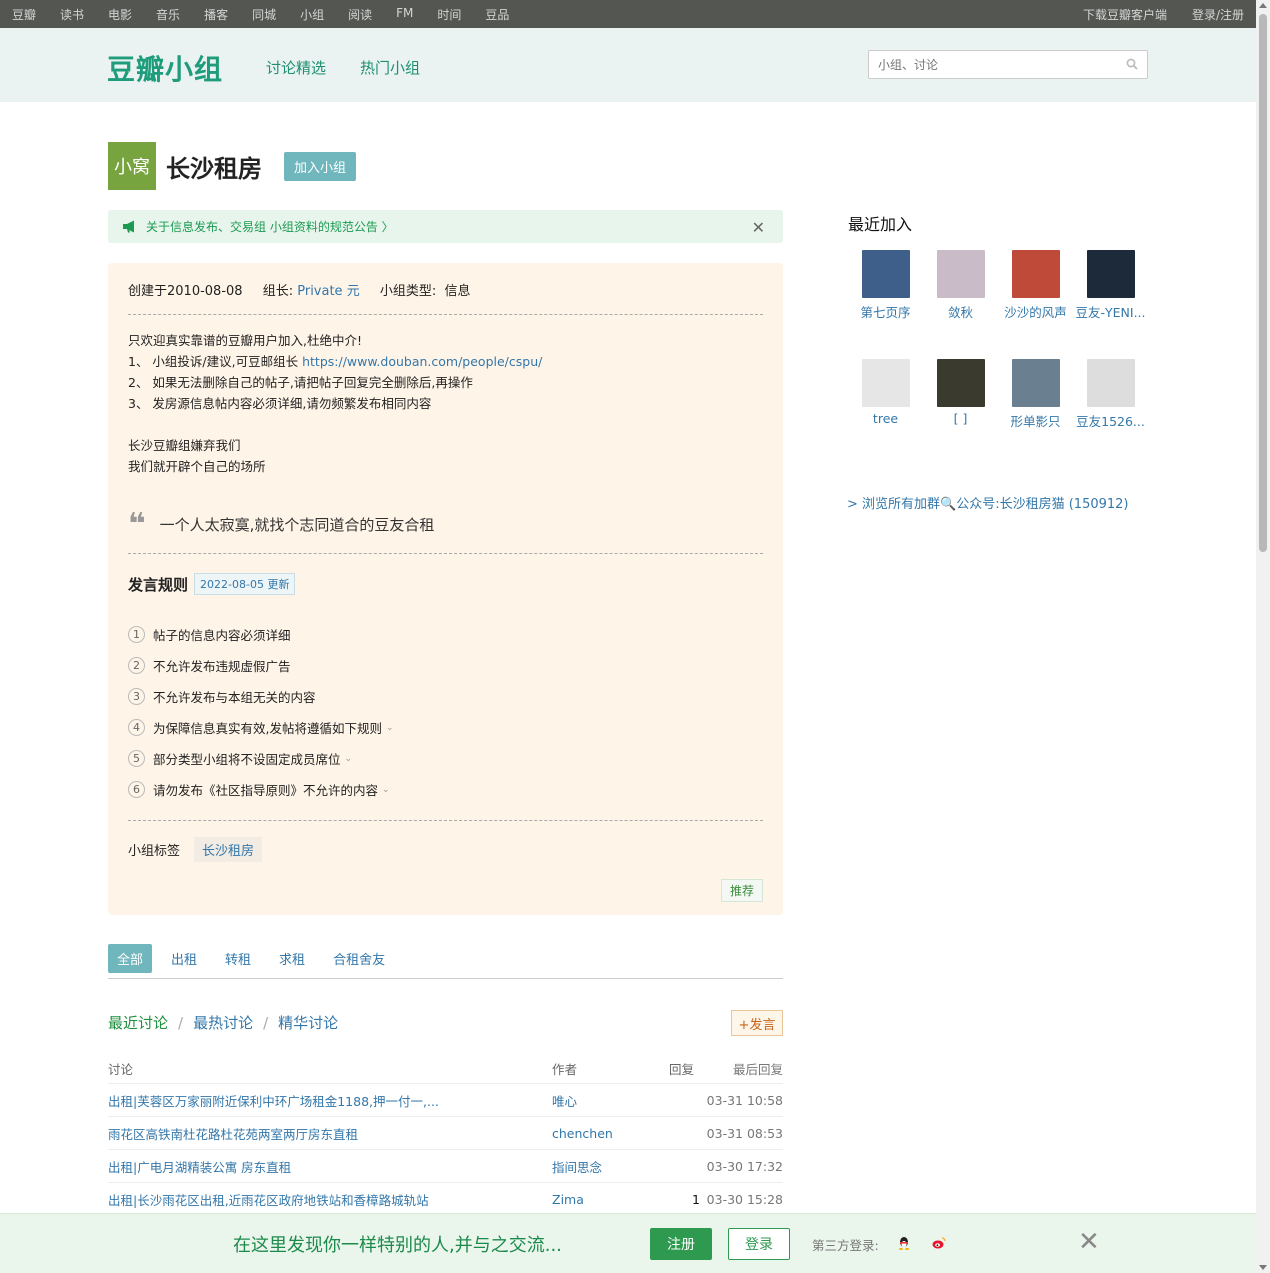  Describe the element at coordinates (24, 14) in the screenshot. I see `topnav-link: 豆瓣` at that location.